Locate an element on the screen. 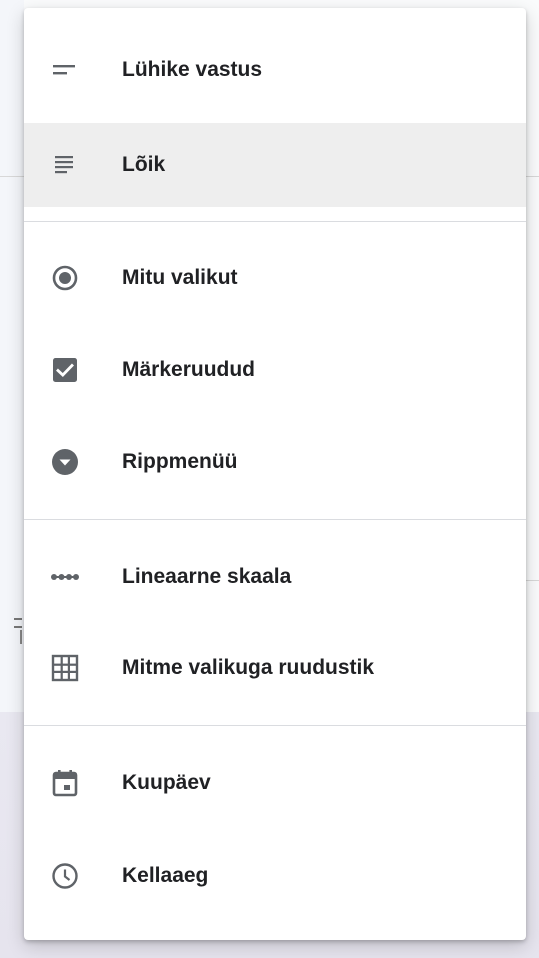 This screenshot has width=539, height=958. menu-item-short-answer: Lühike vastus is located at coordinates (275, 70).